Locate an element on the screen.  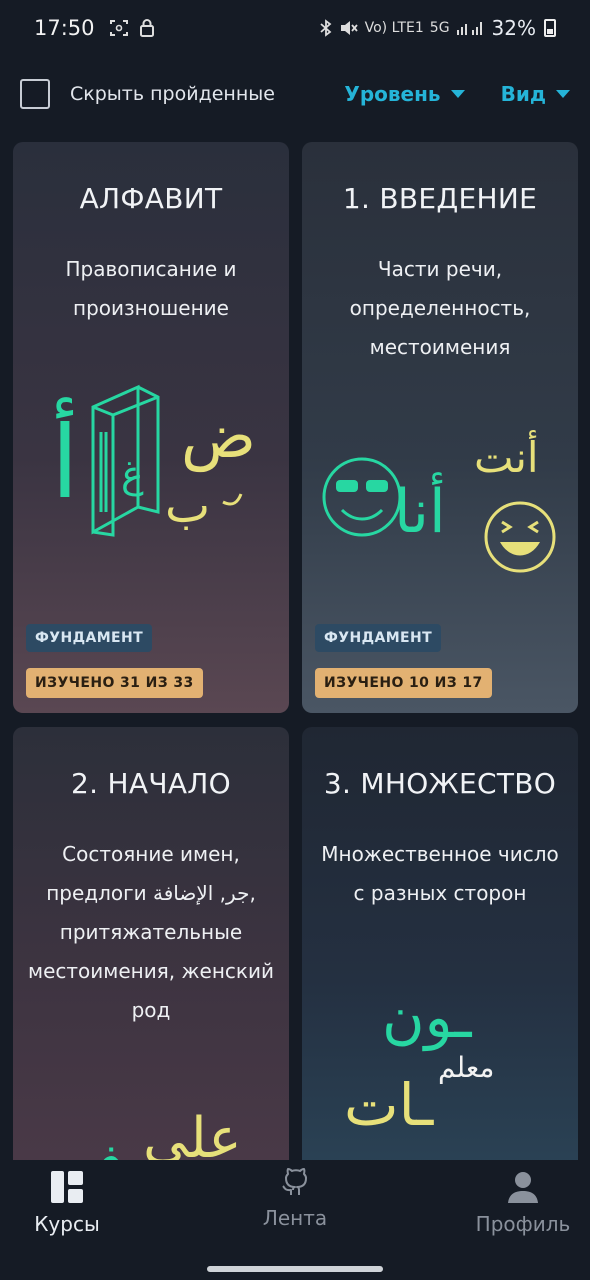
nav-item-profile: Профиль is located at coordinates (519, 1203).